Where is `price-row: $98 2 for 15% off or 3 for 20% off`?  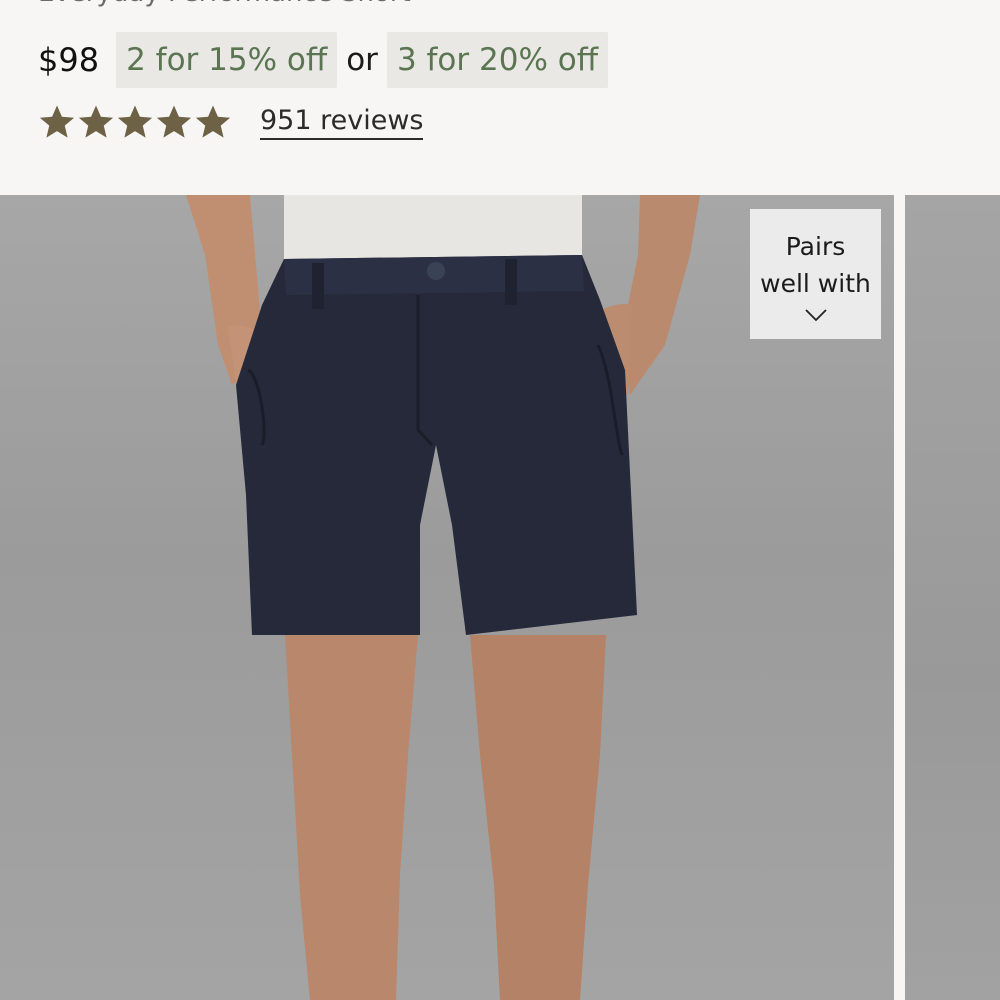
price-row: $98 2 for 15% off or 3 for 20% off is located at coordinates (323, 60).